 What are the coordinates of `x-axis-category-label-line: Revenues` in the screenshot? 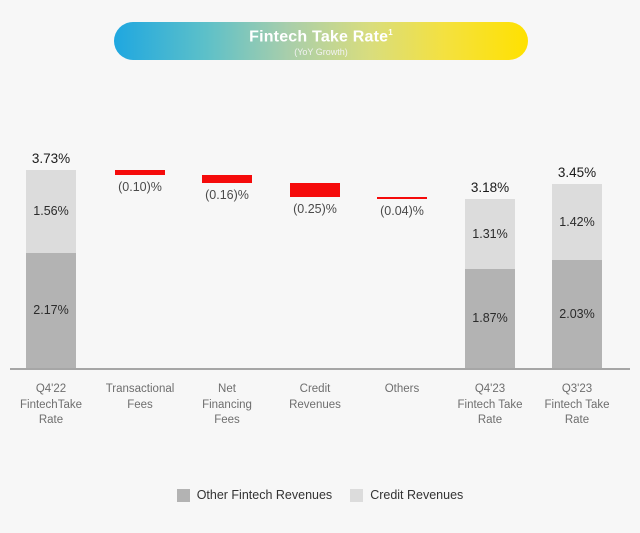 It's located at (315, 404).